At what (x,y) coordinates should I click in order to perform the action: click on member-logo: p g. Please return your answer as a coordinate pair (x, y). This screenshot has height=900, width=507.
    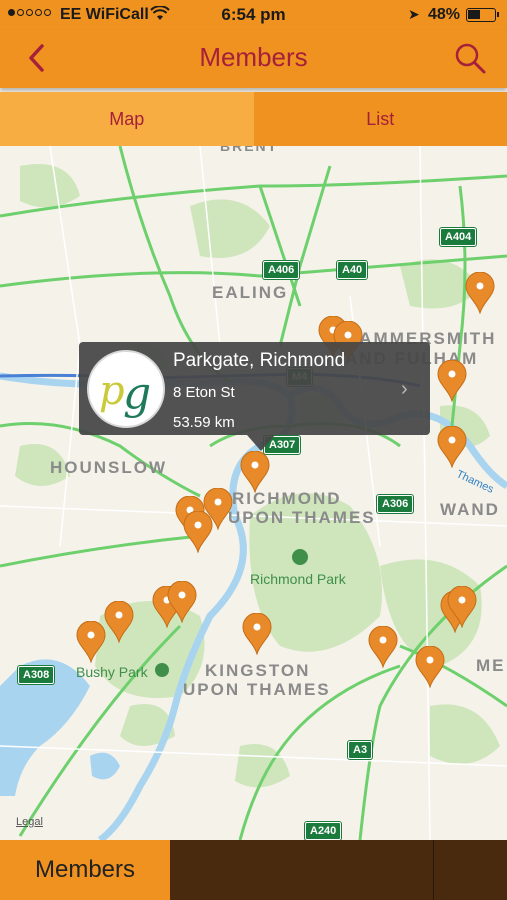
    Looking at the image, I should click on (126, 389).